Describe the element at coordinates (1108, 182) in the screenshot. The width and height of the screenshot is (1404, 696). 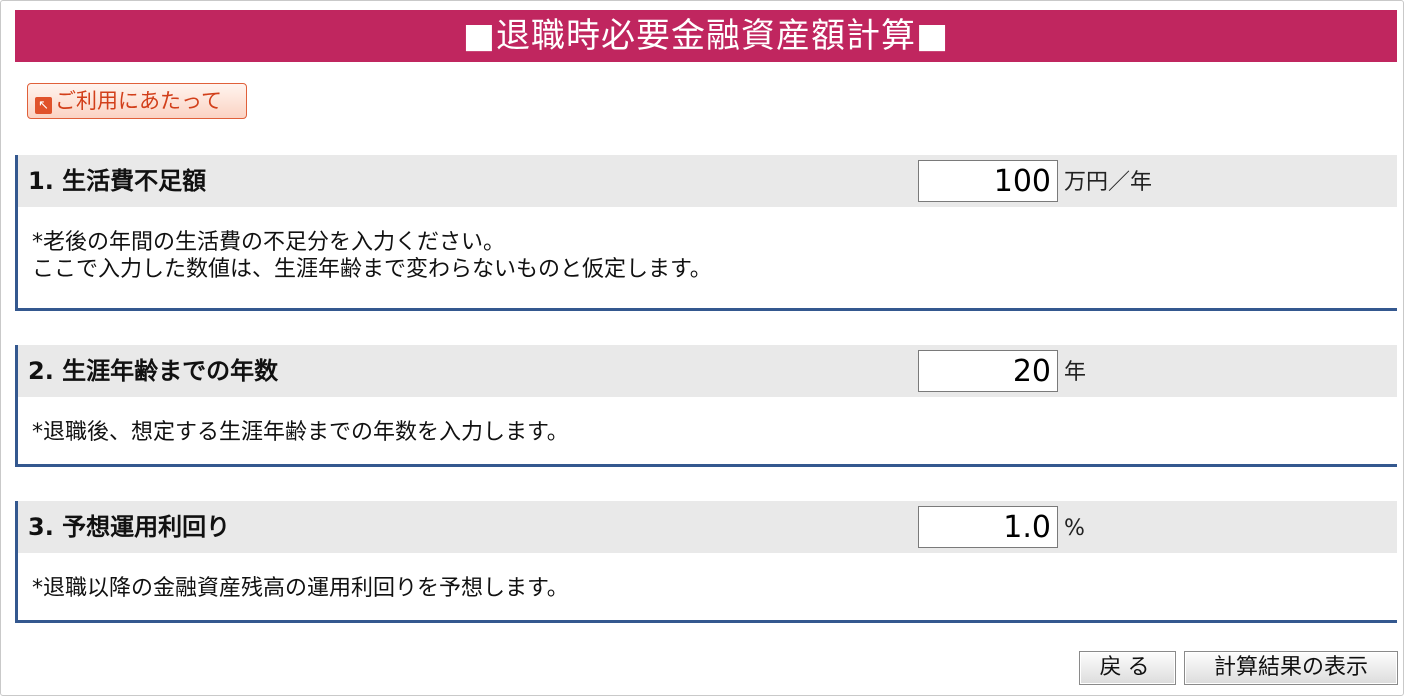
I see `unit-label: 万円／年` at that location.